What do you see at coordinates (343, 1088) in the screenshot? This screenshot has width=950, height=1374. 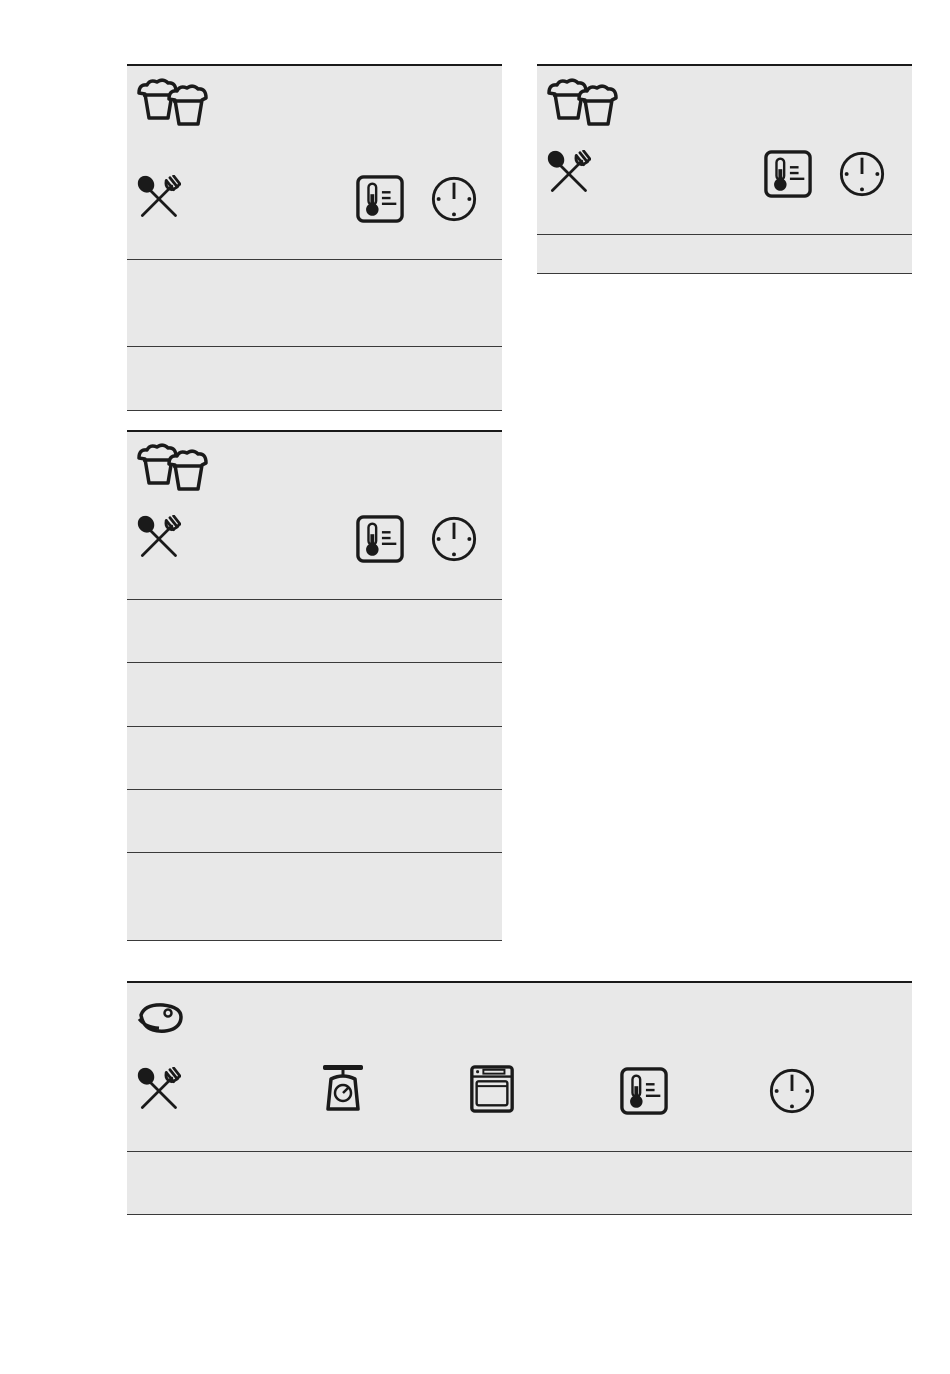 I see `kitchen-scale-icon` at bounding box center [343, 1088].